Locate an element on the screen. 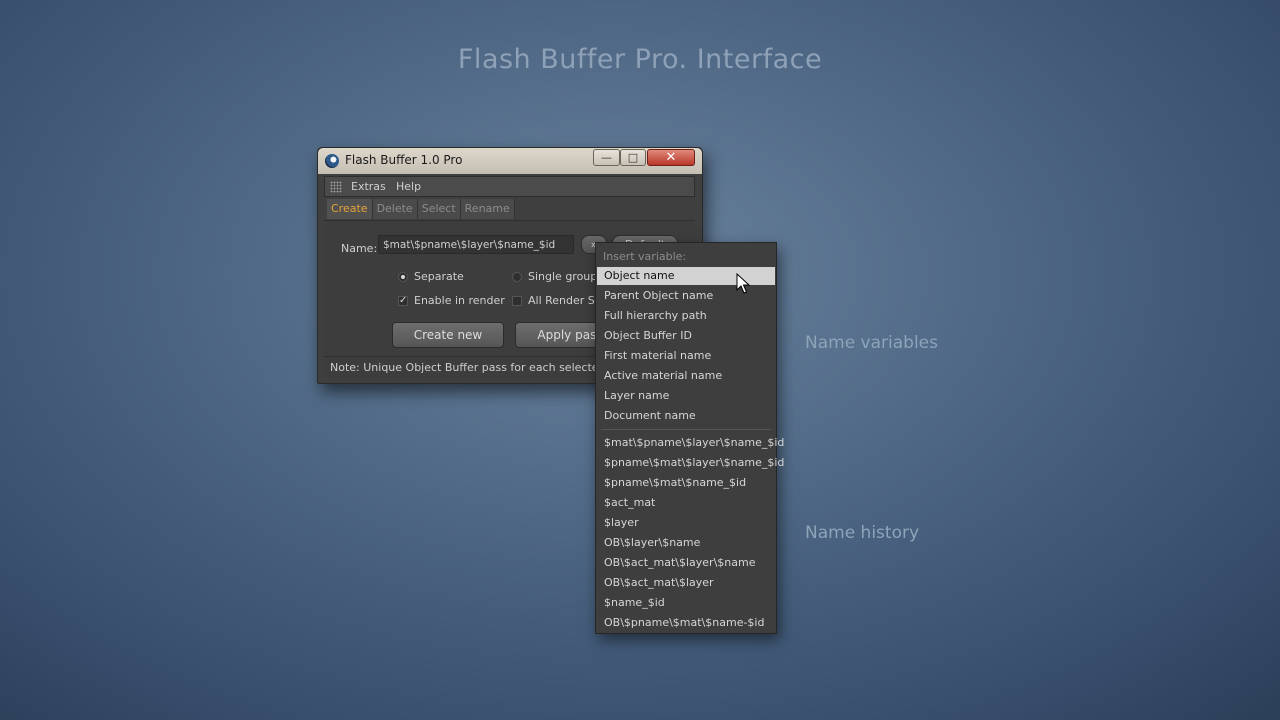 Image resolution: width=1280 pixels, height=720 pixels. tab-bar: Create Delete Select Rename is located at coordinates (421, 209).